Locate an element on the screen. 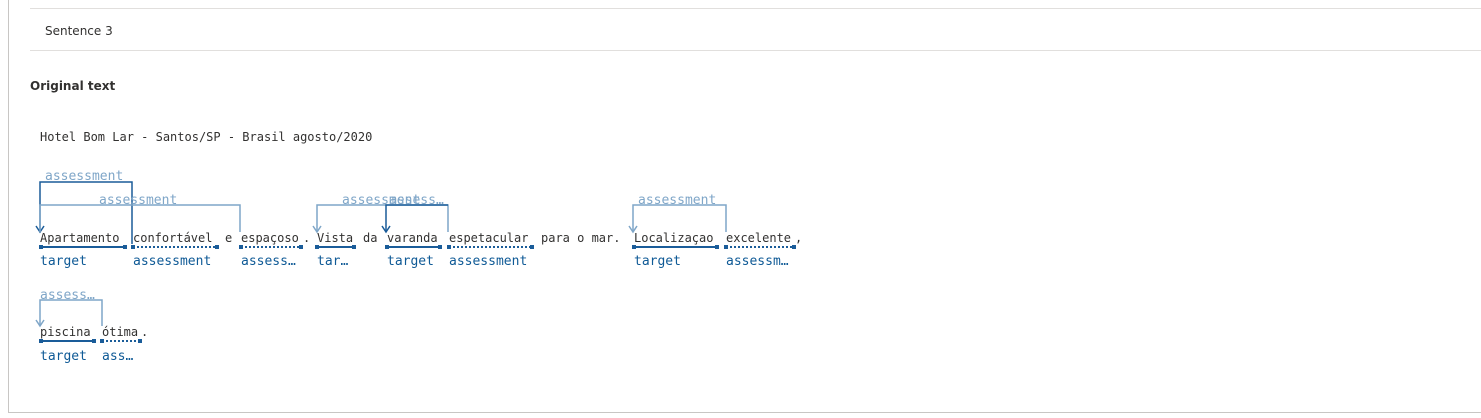 This screenshot has height=418, width=1481. arc-varanda-espetacular is located at coordinates (416, 218).